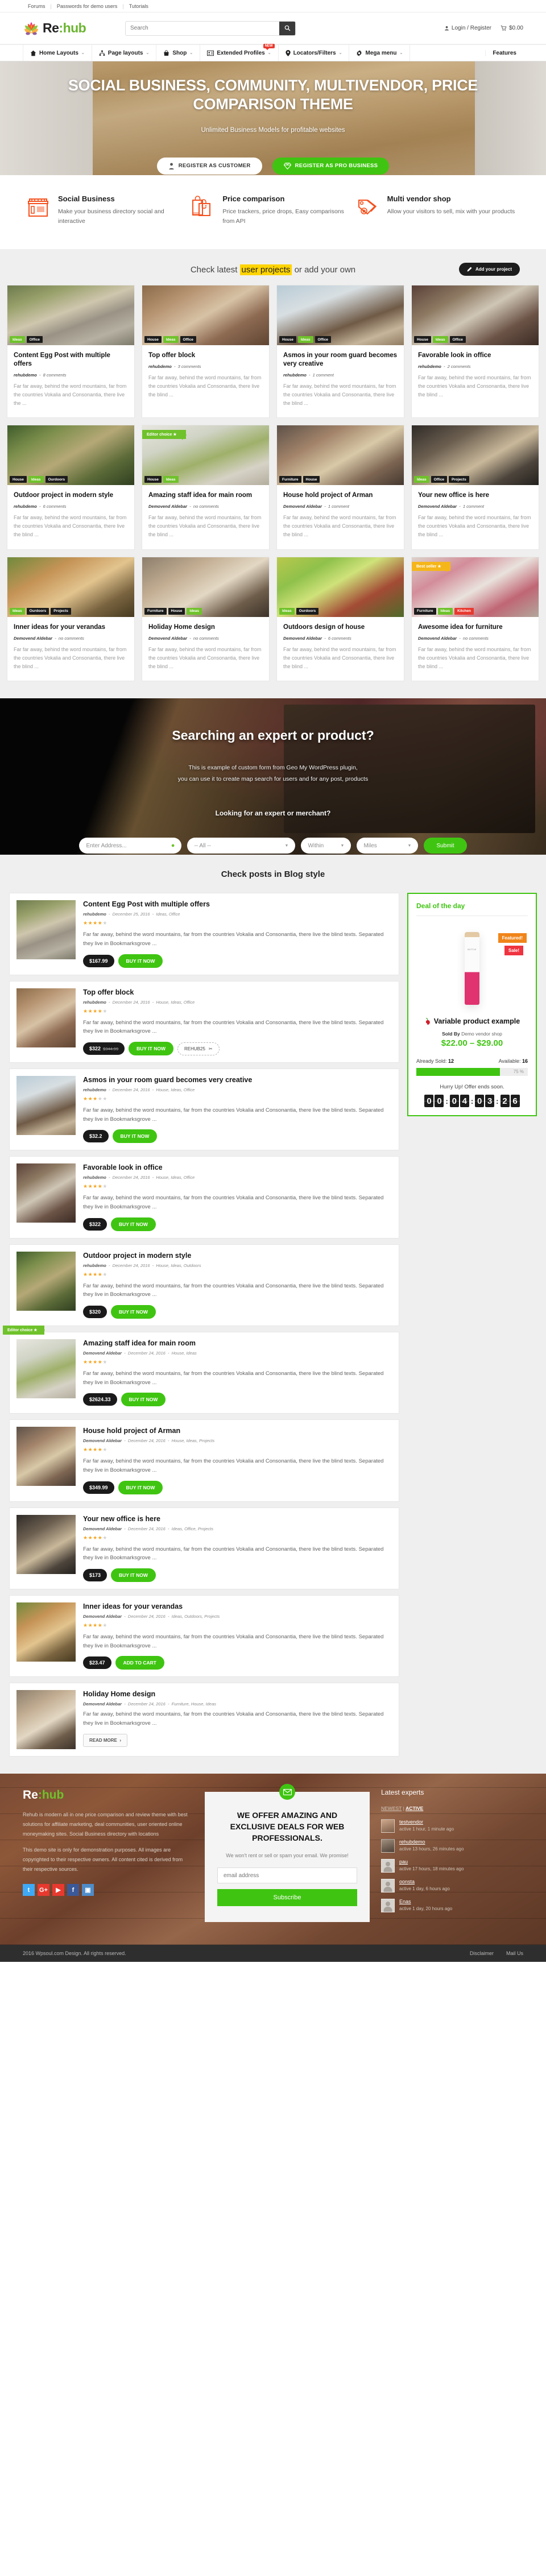  What do you see at coordinates (481, 1034) in the screenshot?
I see `vendor-name: Demo vendor shop` at bounding box center [481, 1034].